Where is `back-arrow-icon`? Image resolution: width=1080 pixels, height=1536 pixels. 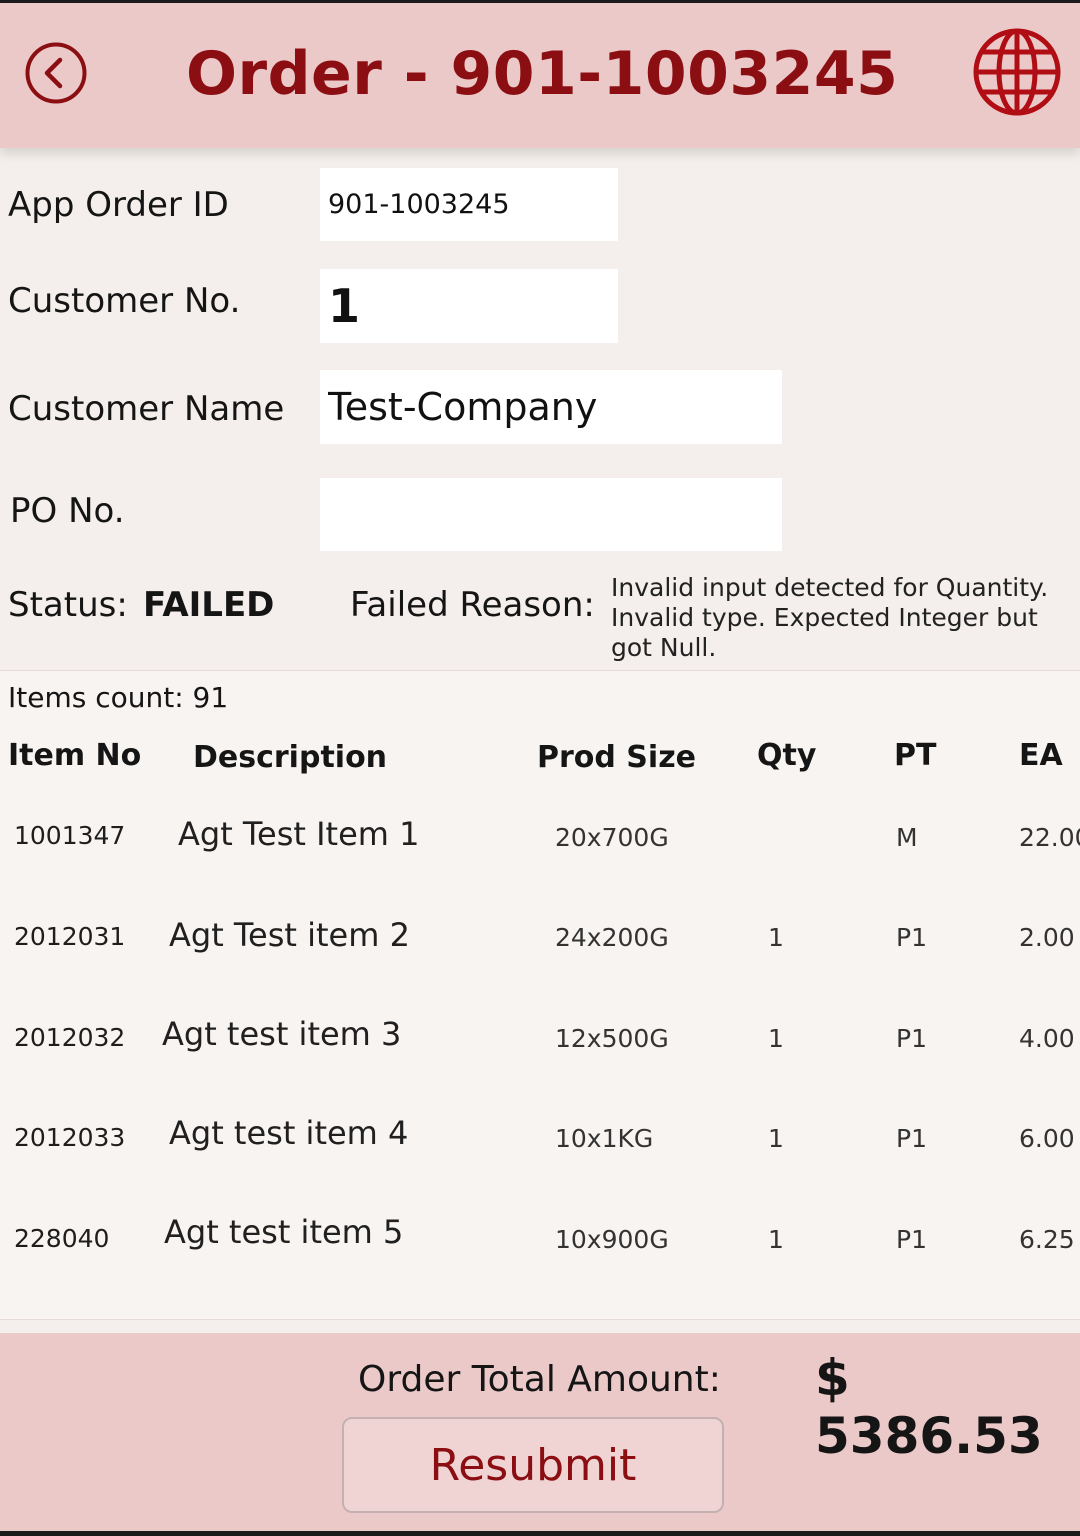
back-arrow-icon is located at coordinates (56, 73).